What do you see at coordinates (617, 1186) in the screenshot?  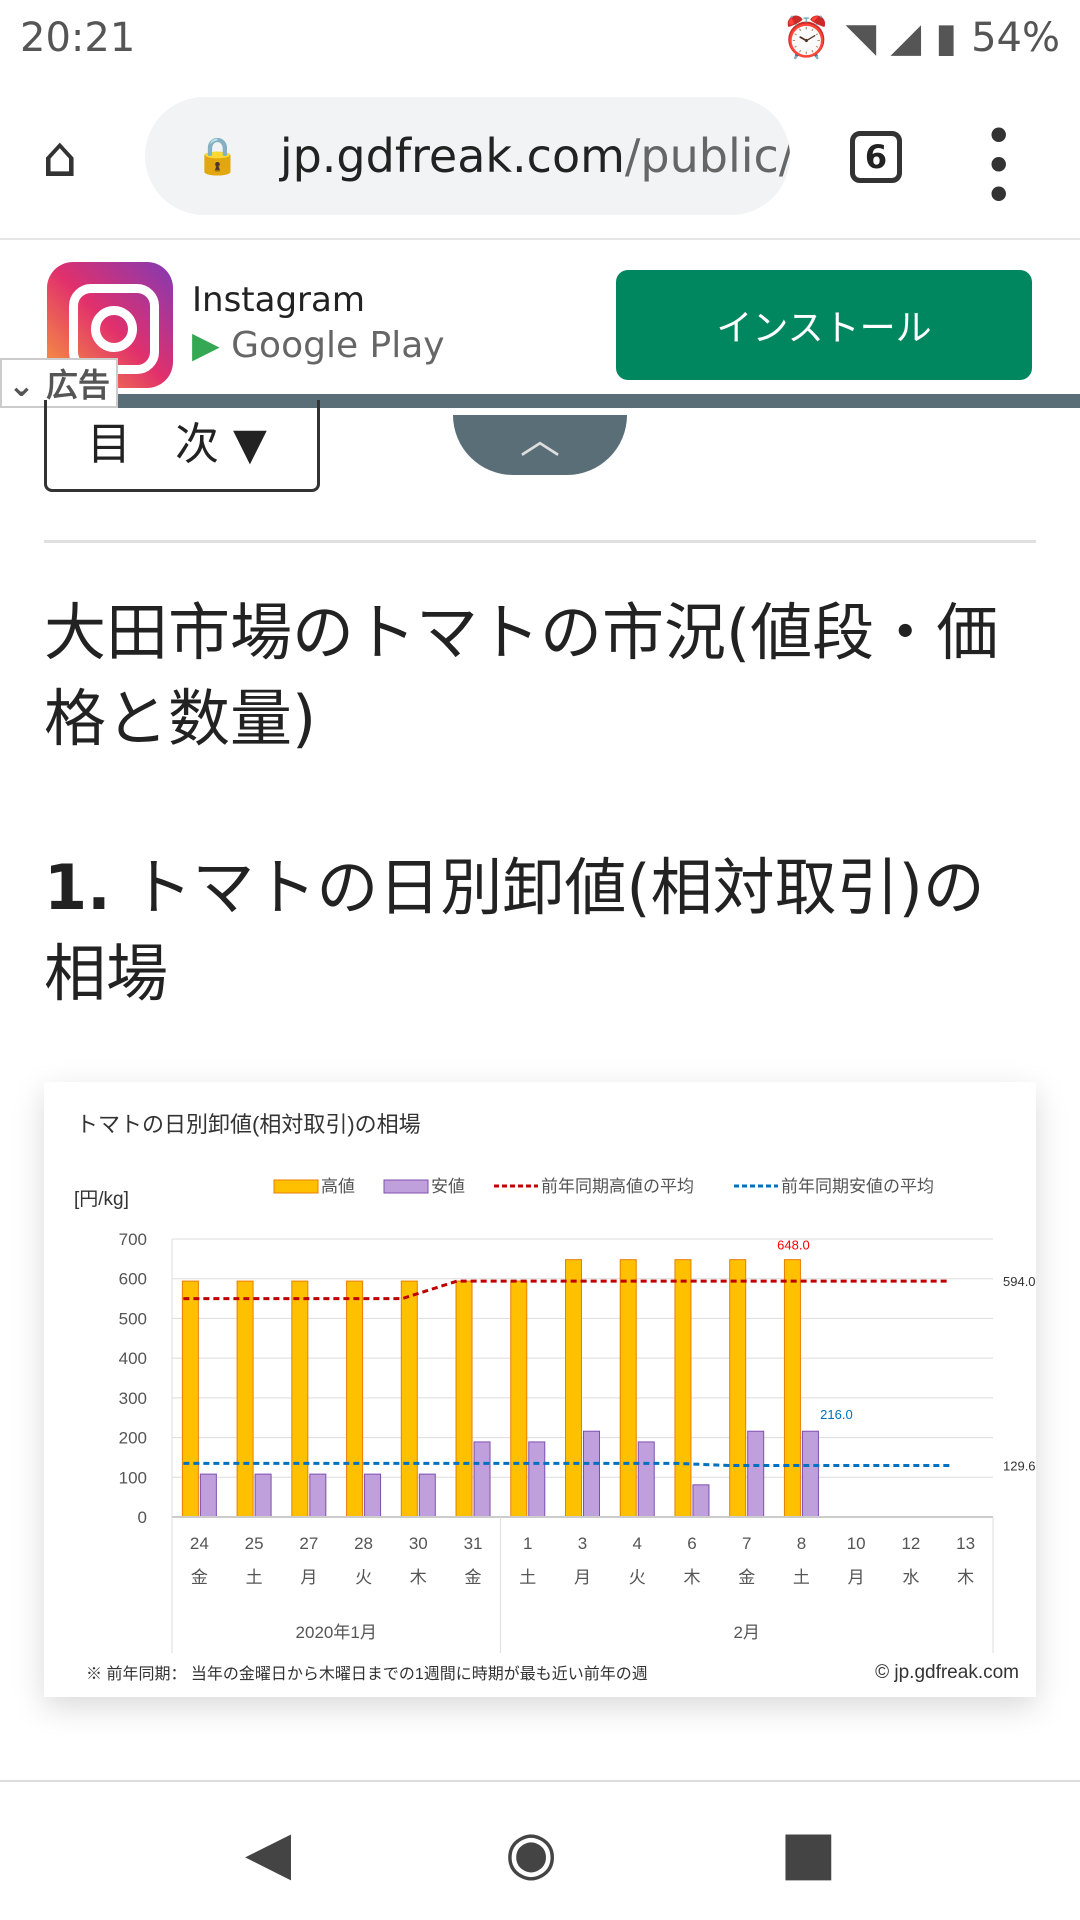 I see `legend-label: 前年同期高値の平均` at bounding box center [617, 1186].